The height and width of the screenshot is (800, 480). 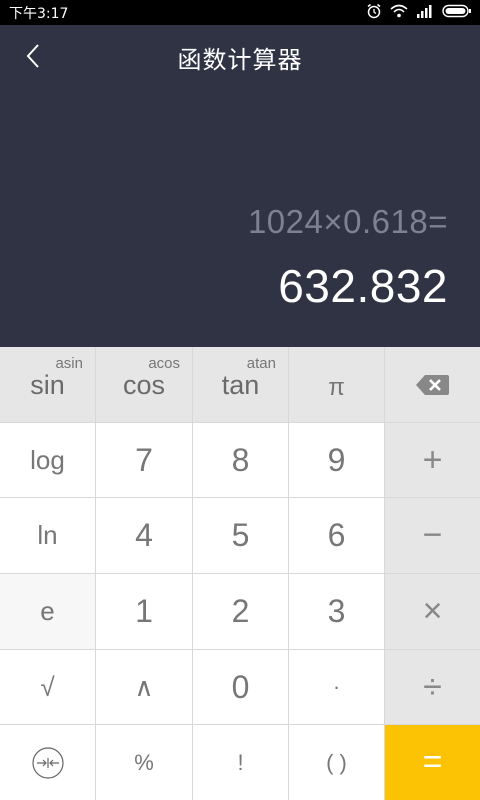 I want to click on zero-key: 0, so click(x=241, y=687).